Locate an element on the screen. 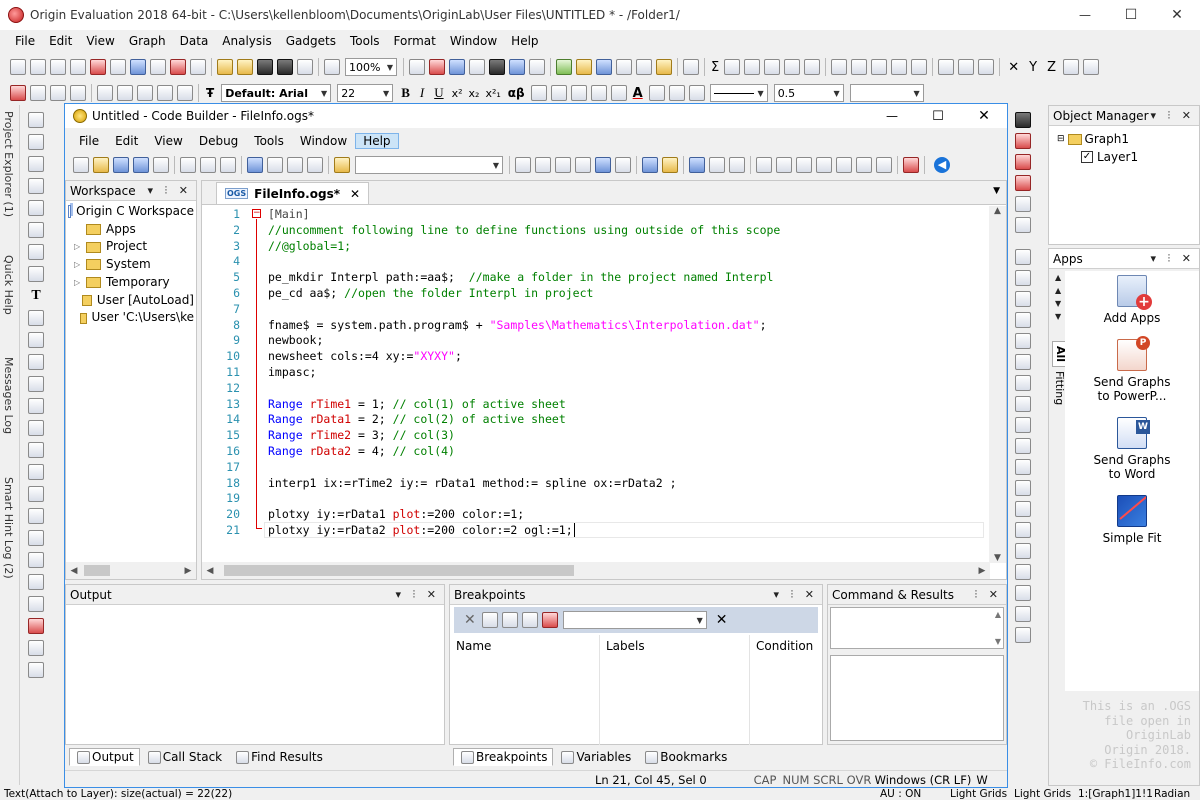 Image resolution: width=1200 pixels, height=800 pixels. workspace-hscrollbar: ◀ ▶ is located at coordinates (131, 570).